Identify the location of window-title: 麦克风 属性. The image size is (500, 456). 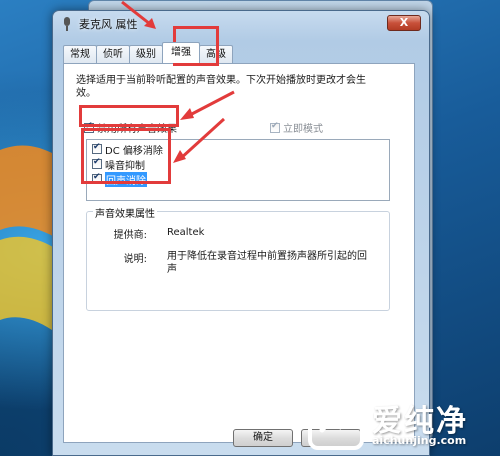
(108, 24).